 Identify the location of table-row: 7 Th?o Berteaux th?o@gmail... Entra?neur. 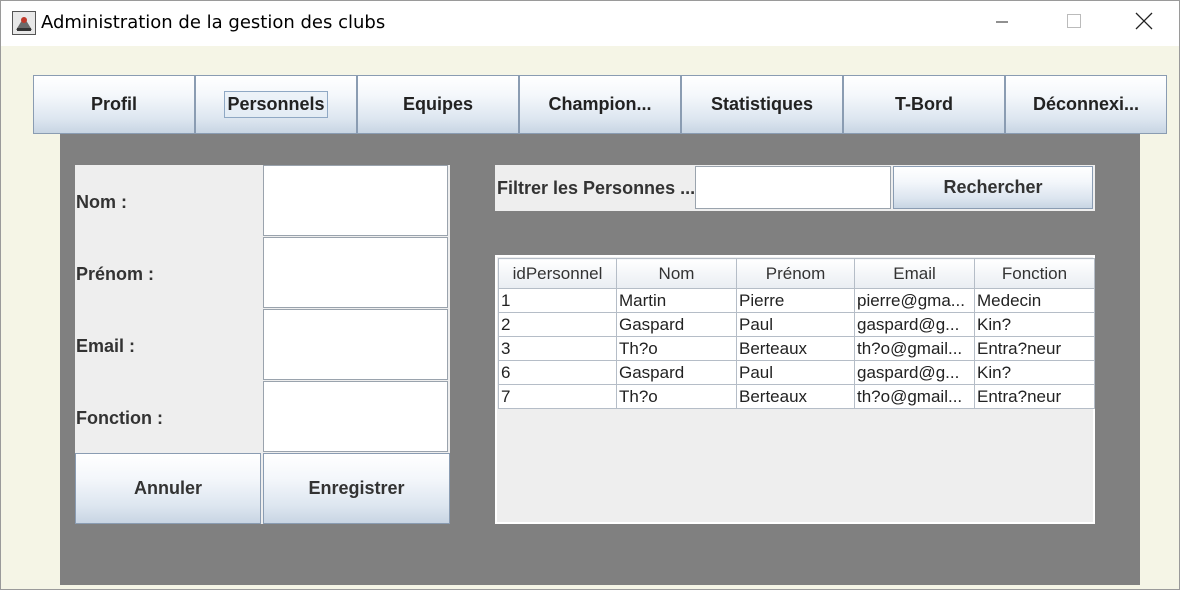
(796, 396).